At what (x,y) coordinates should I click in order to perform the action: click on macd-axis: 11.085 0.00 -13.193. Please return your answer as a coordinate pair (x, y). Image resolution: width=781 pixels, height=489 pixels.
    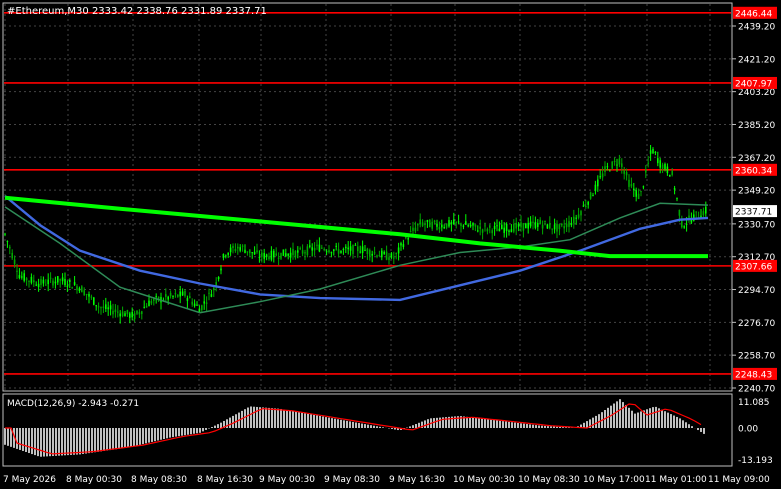
    Looking at the image, I should click on (755, 432).